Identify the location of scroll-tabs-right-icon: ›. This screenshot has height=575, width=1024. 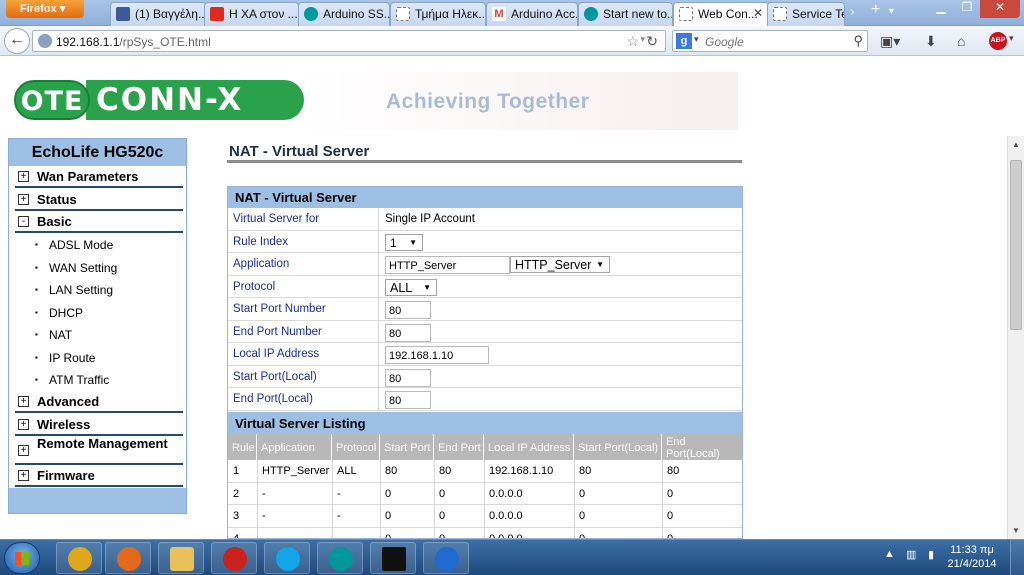
(852, 11).